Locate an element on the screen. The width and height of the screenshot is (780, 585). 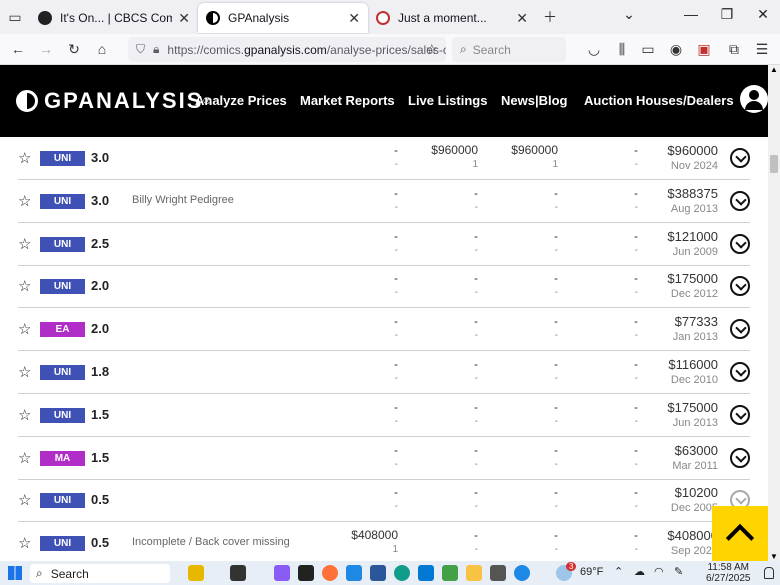
minimize-icon: — is located at coordinates (691, 14).